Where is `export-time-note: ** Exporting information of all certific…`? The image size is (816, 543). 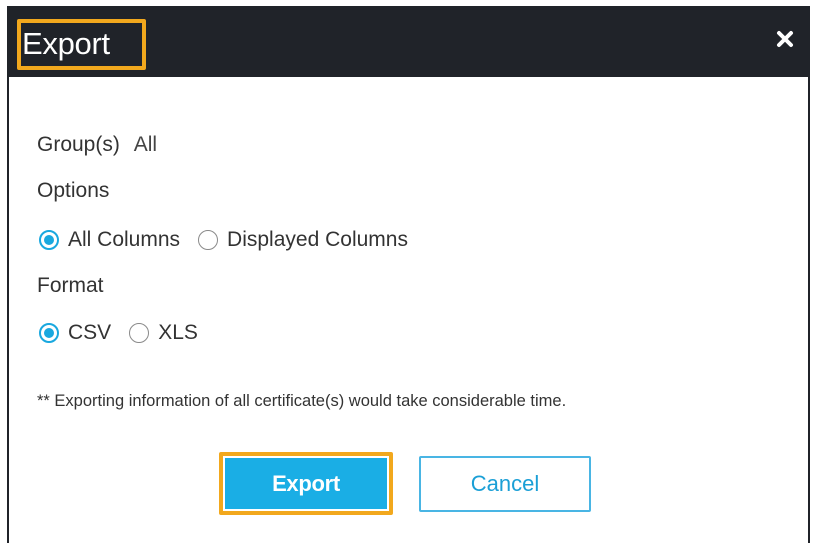 export-time-note: ** Exporting information of all certific… is located at coordinates (302, 401).